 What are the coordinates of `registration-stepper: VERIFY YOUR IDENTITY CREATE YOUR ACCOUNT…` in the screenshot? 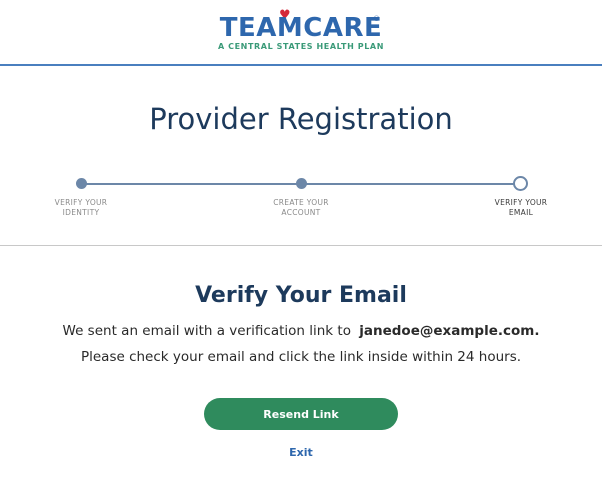 It's located at (301, 200).